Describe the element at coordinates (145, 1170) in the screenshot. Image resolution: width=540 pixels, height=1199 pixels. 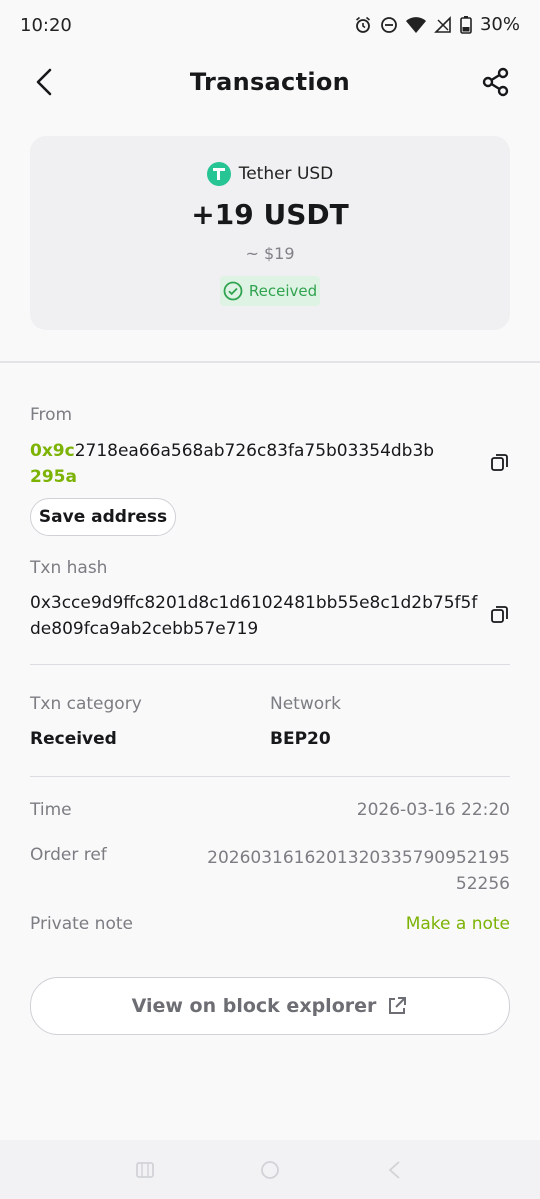
I see `recent-apps-icon` at that location.